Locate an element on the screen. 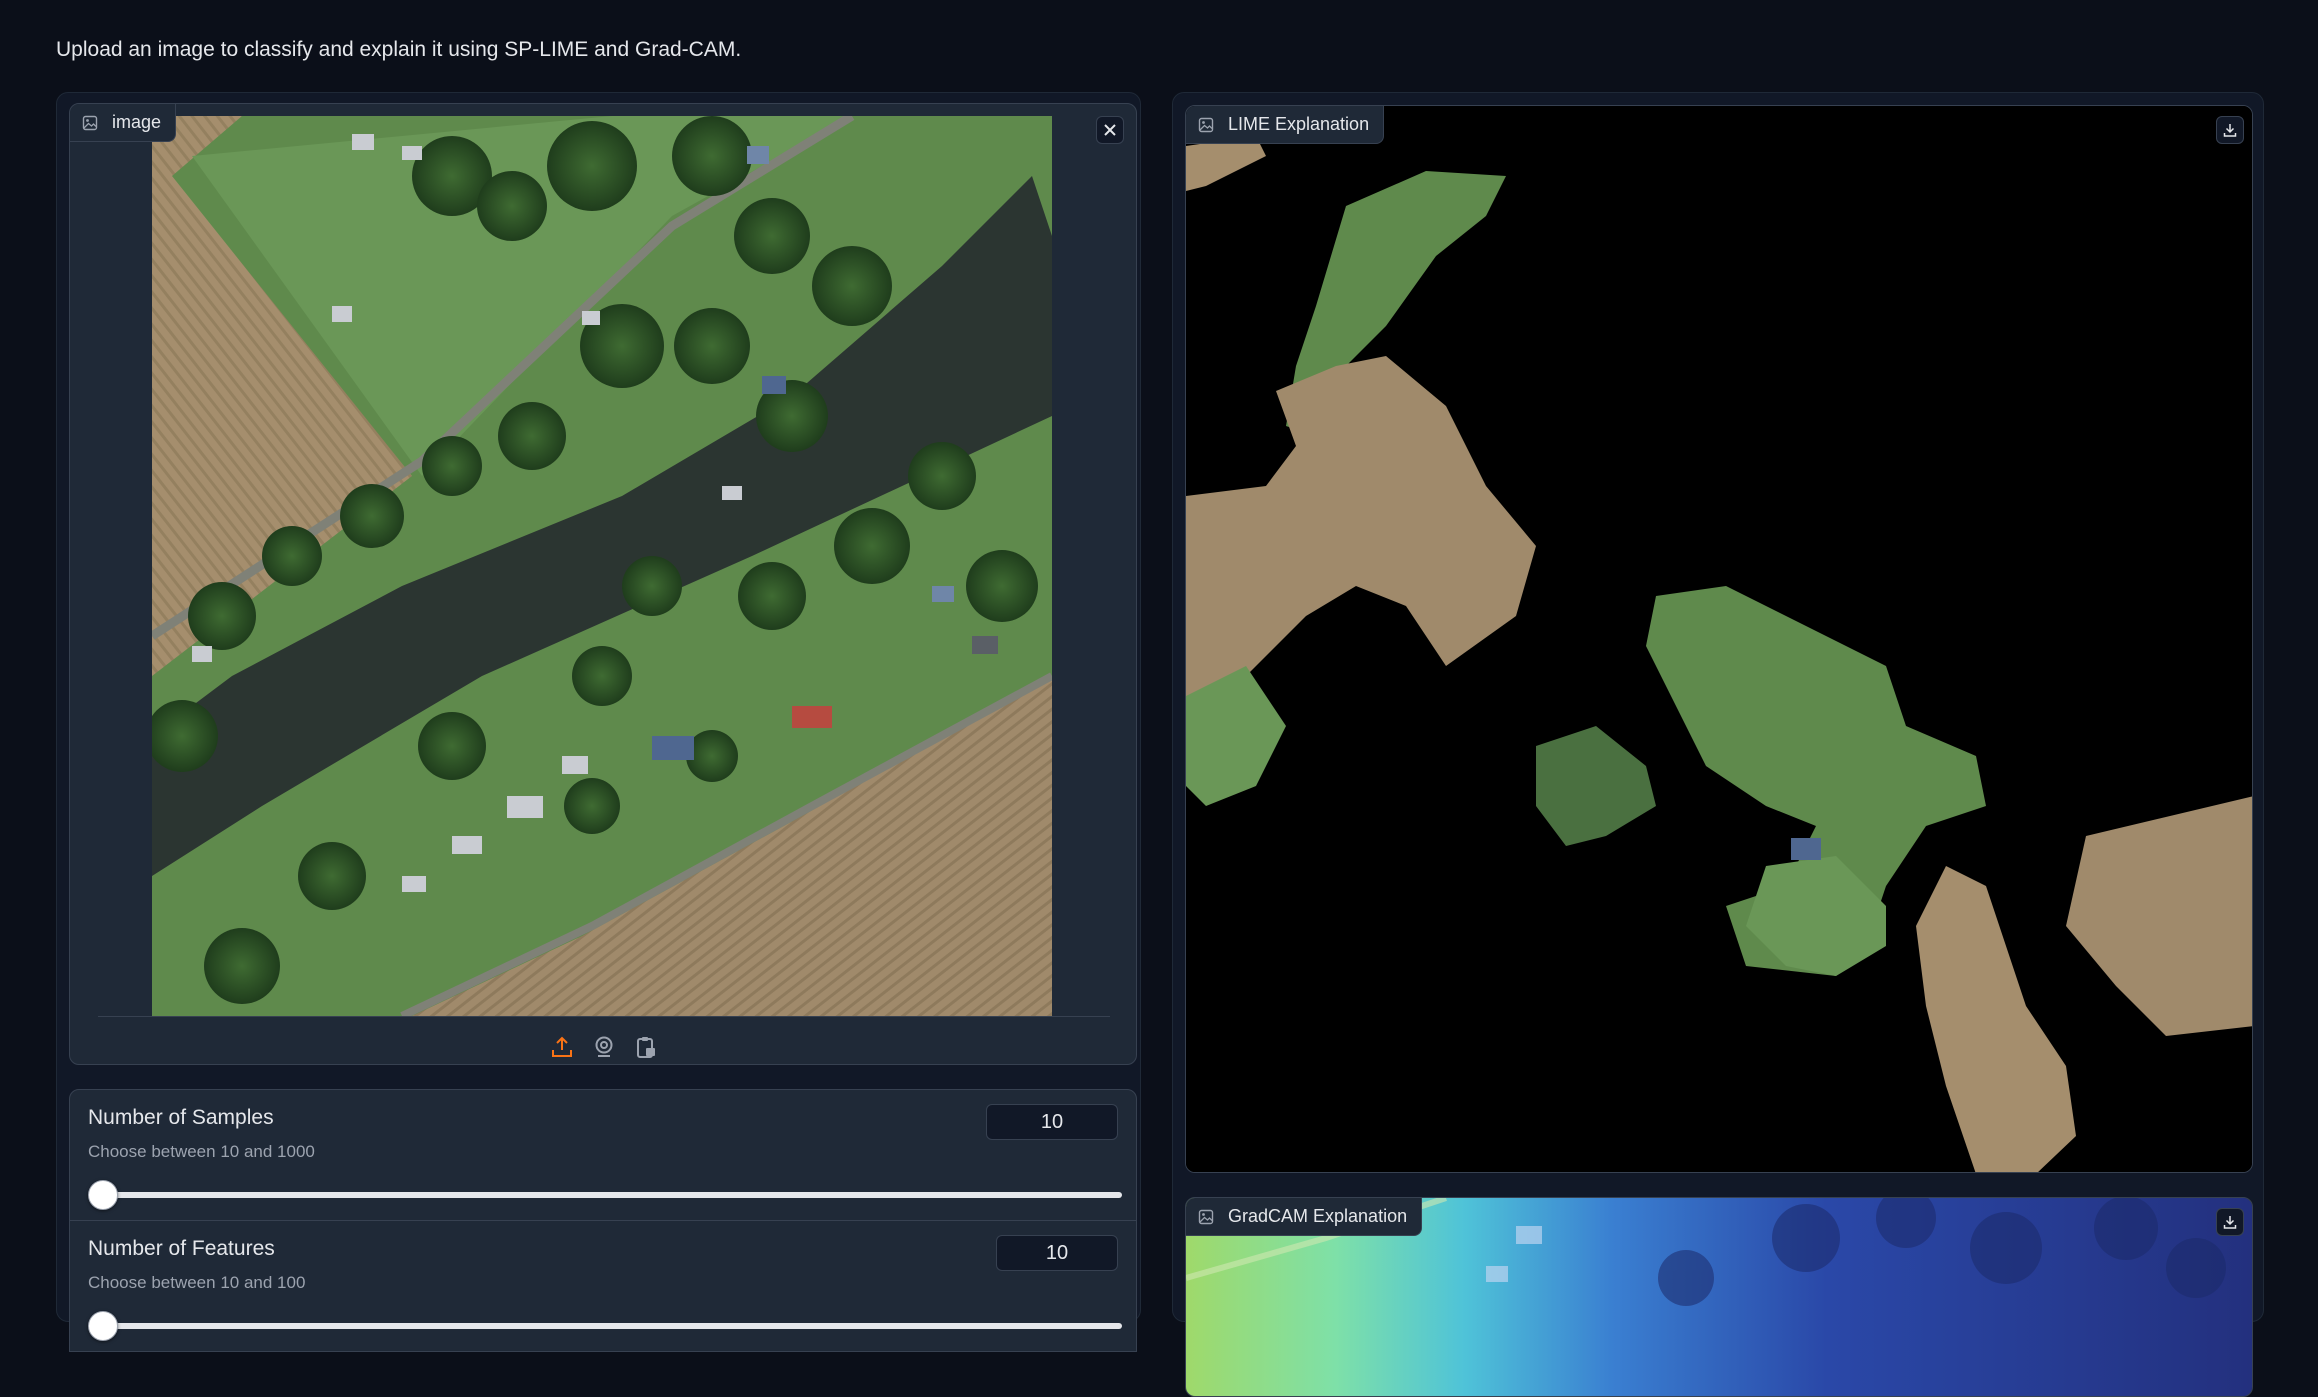 Image resolution: width=2318 pixels, height=1397 pixels. lime-output-label-text: LIME Explanation is located at coordinates (1299, 124).